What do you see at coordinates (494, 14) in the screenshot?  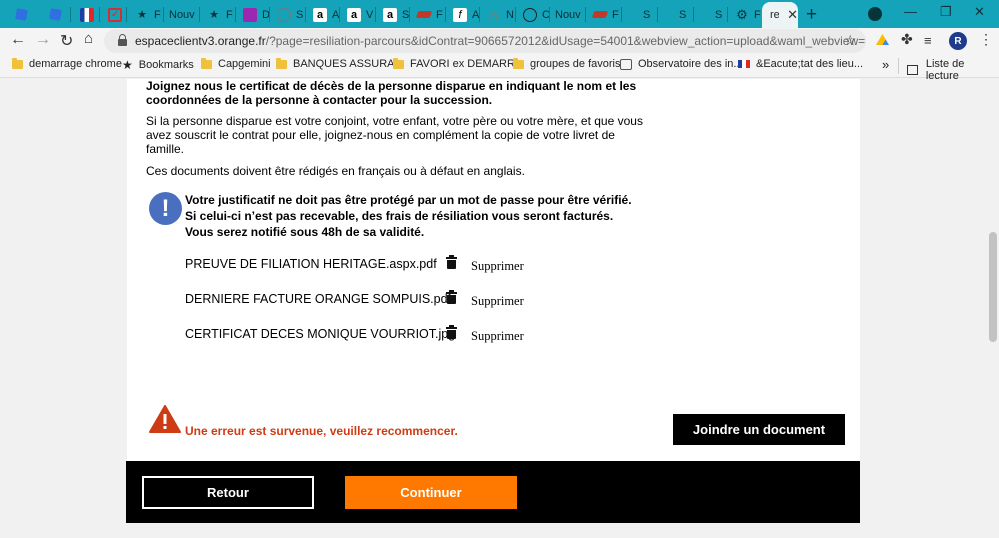 I see `house-icon: ⌂` at bounding box center [494, 14].